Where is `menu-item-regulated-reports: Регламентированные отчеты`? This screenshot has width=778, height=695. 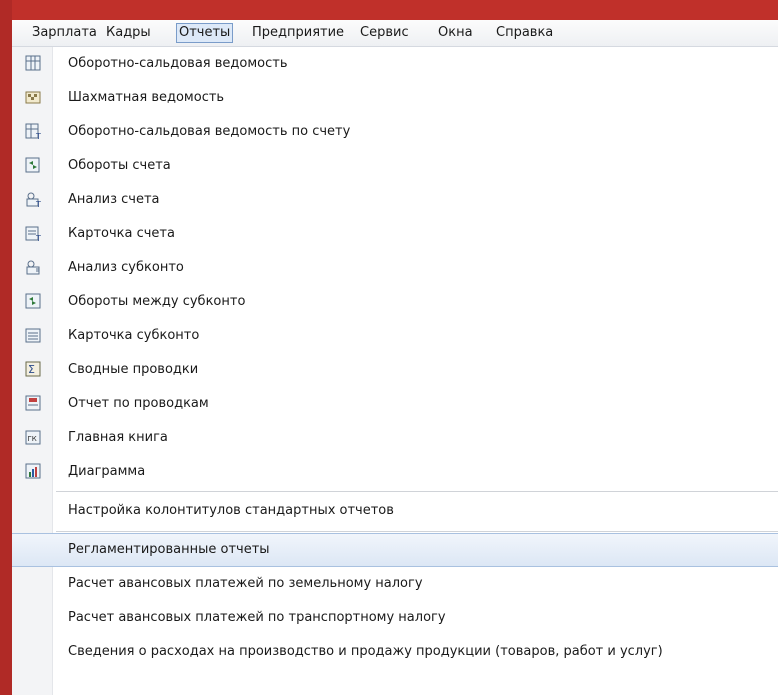 menu-item-regulated-reports: Регламентированные отчеты is located at coordinates (395, 550).